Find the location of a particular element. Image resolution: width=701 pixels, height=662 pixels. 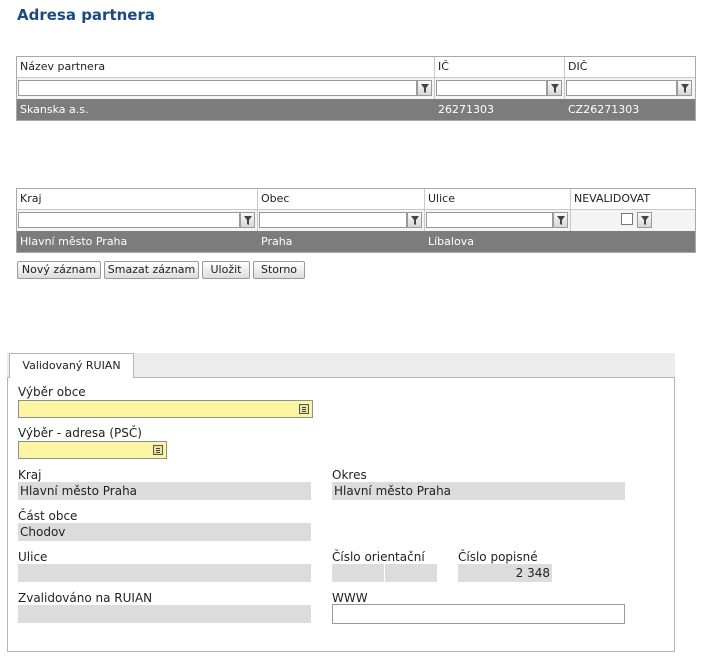

label-cislo-popisne: Číslo popisné is located at coordinates (498, 557).